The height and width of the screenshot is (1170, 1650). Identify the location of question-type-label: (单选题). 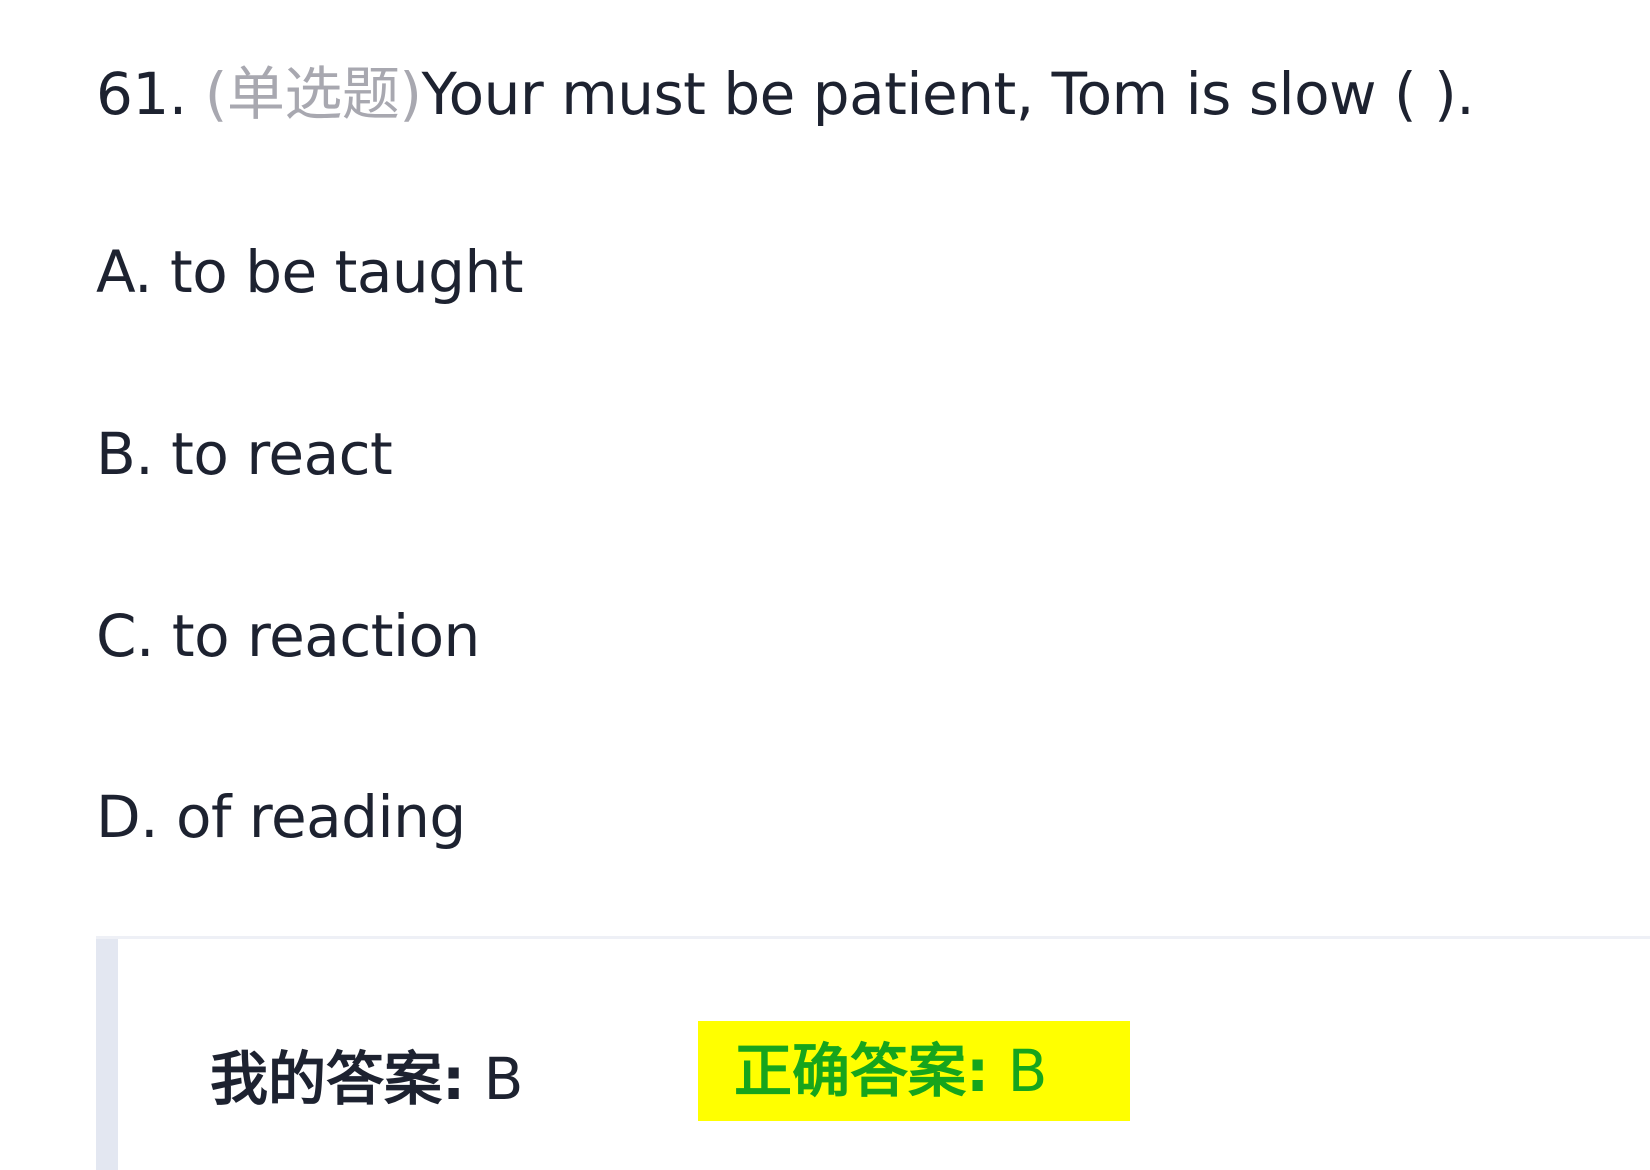
(313, 94).